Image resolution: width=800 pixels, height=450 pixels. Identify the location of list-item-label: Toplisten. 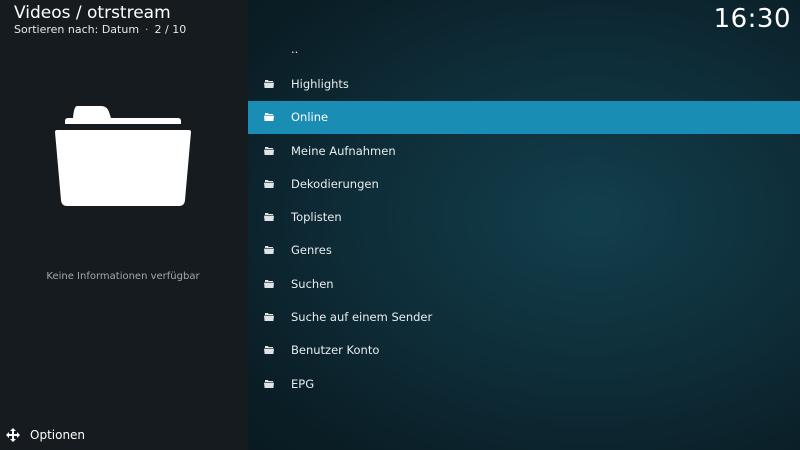
(316, 217).